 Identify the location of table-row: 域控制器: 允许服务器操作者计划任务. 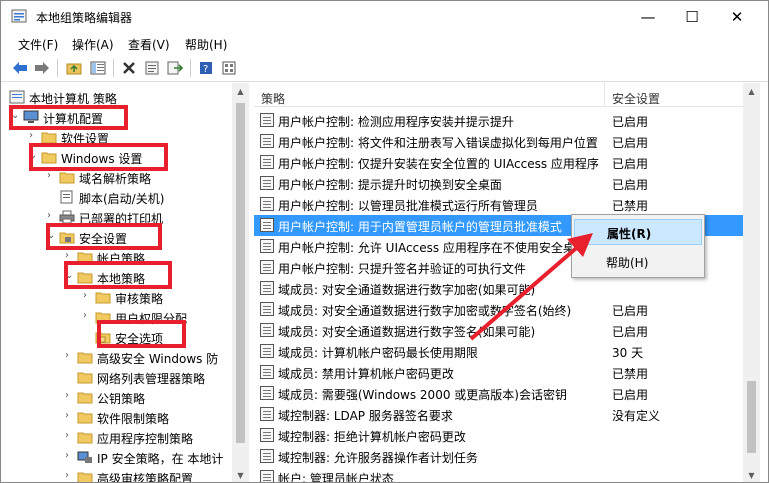
(498, 456).